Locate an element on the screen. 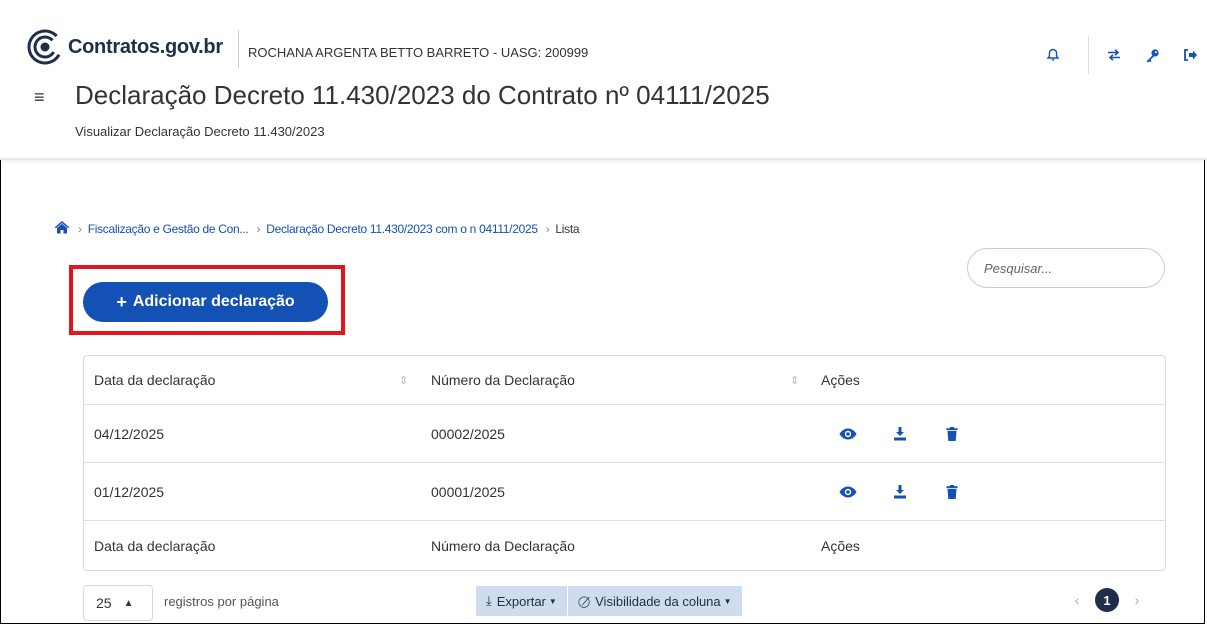  swap-icon is located at coordinates (1114, 55).